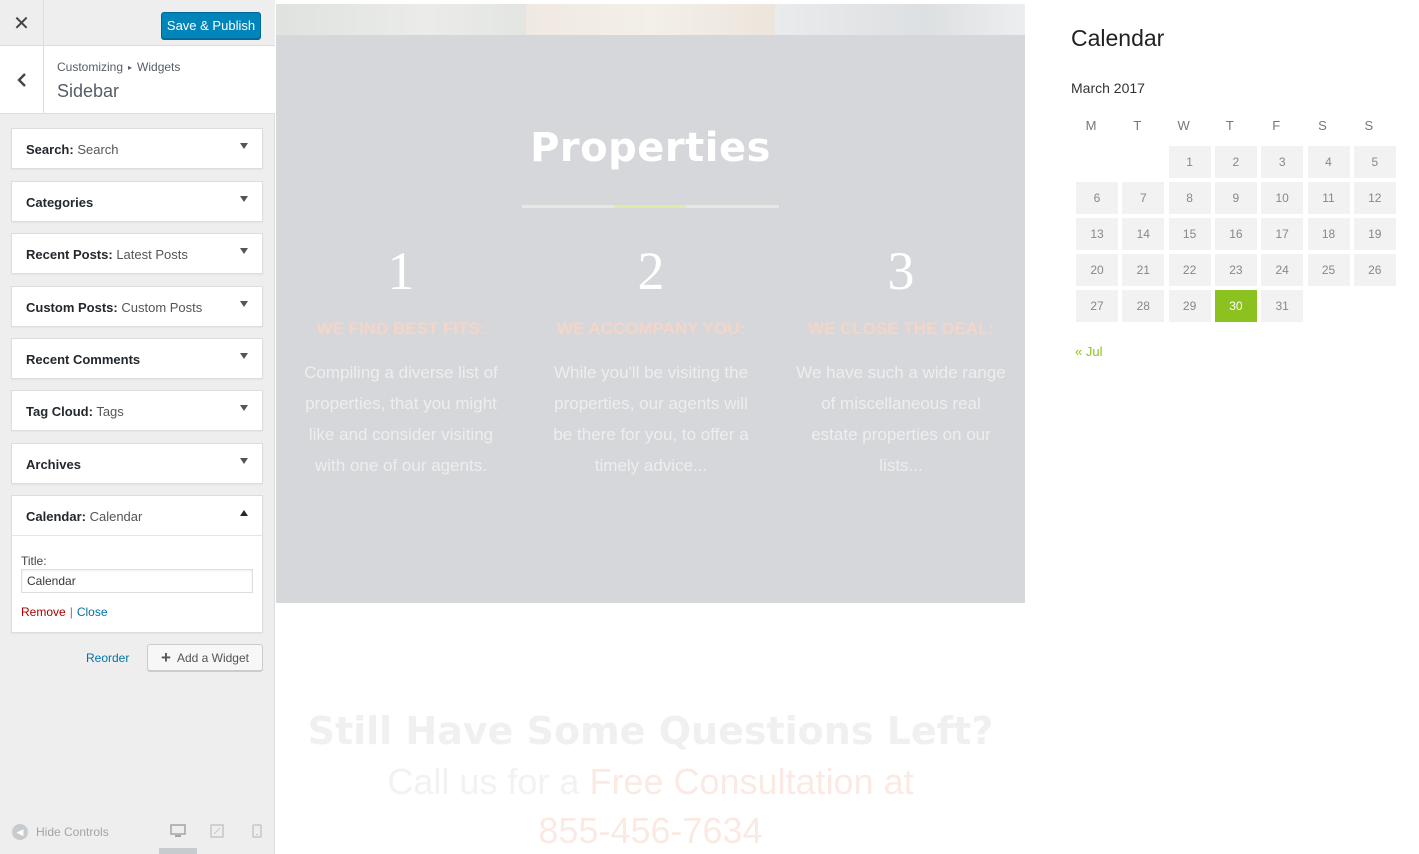 The width and height of the screenshot is (1419, 854). Describe the element at coordinates (137, 463) in the screenshot. I see `widget-archives: Archives` at that location.